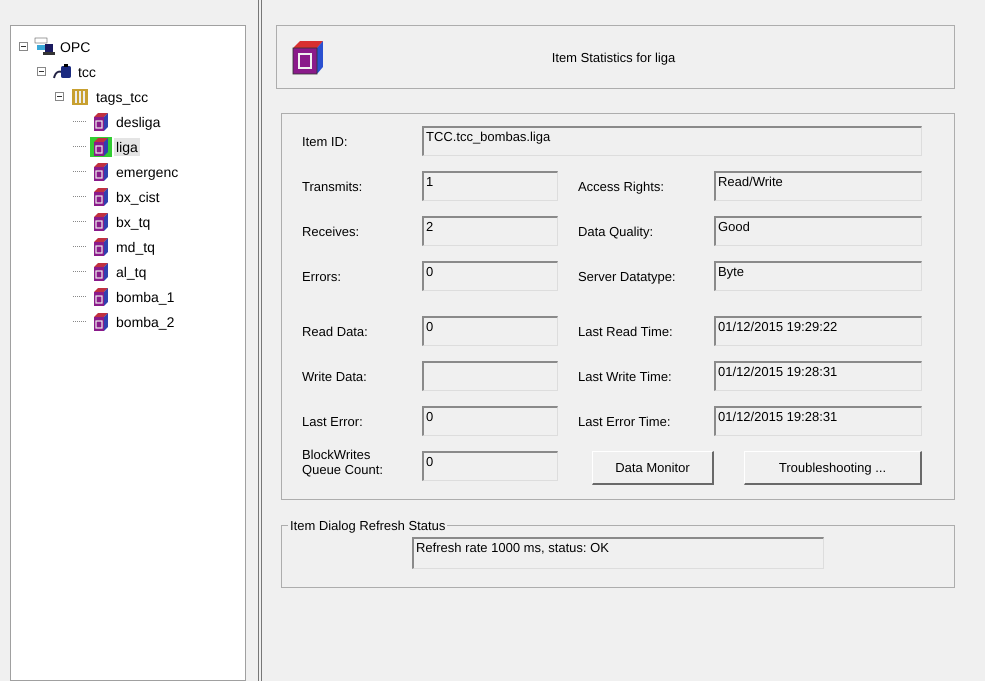 The height and width of the screenshot is (681, 985). I want to click on value-field: 2, so click(490, 231).